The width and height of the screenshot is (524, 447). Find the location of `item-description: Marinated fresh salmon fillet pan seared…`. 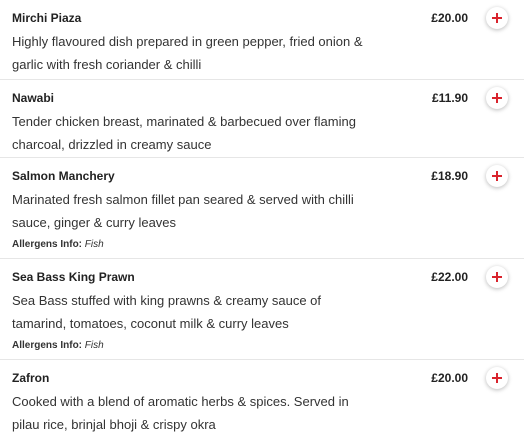

item-description: Marinated fresh salmon fillet pan seared… is located at coordinates (183, 211).